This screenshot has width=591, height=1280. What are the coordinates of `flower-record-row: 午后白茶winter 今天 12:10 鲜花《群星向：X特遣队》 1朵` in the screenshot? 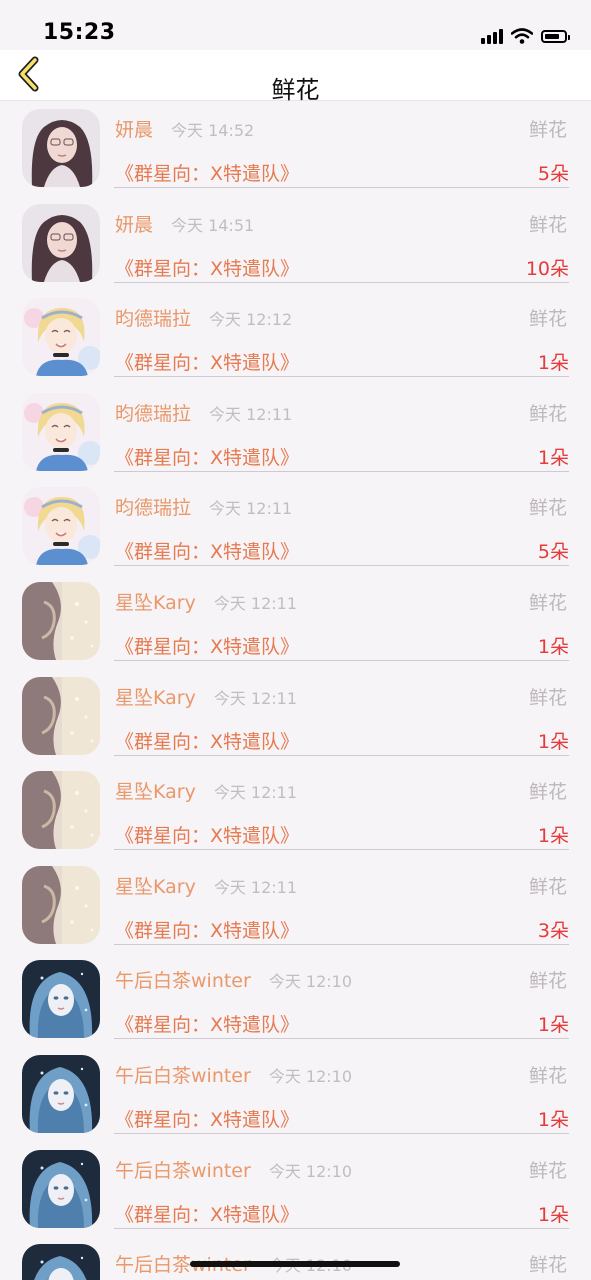 It's located at (295, 1189).